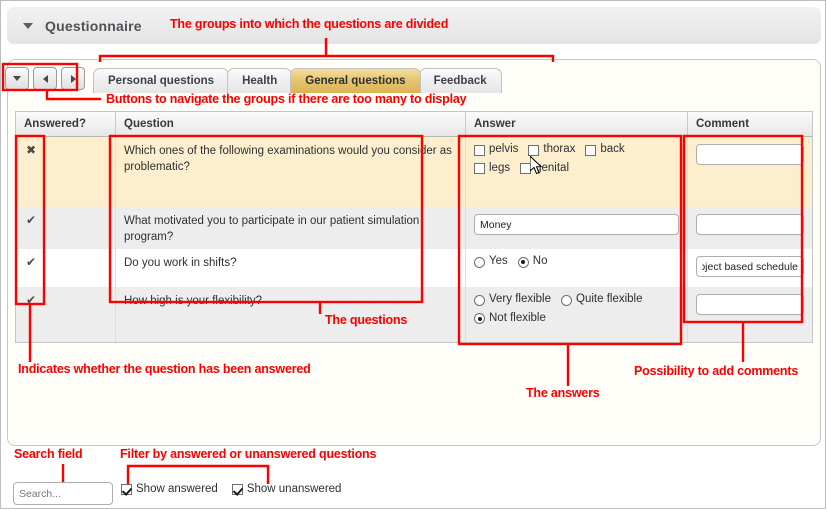 The image size is (827, 510). I want to click on caret-right-icon, so click(73, 78).